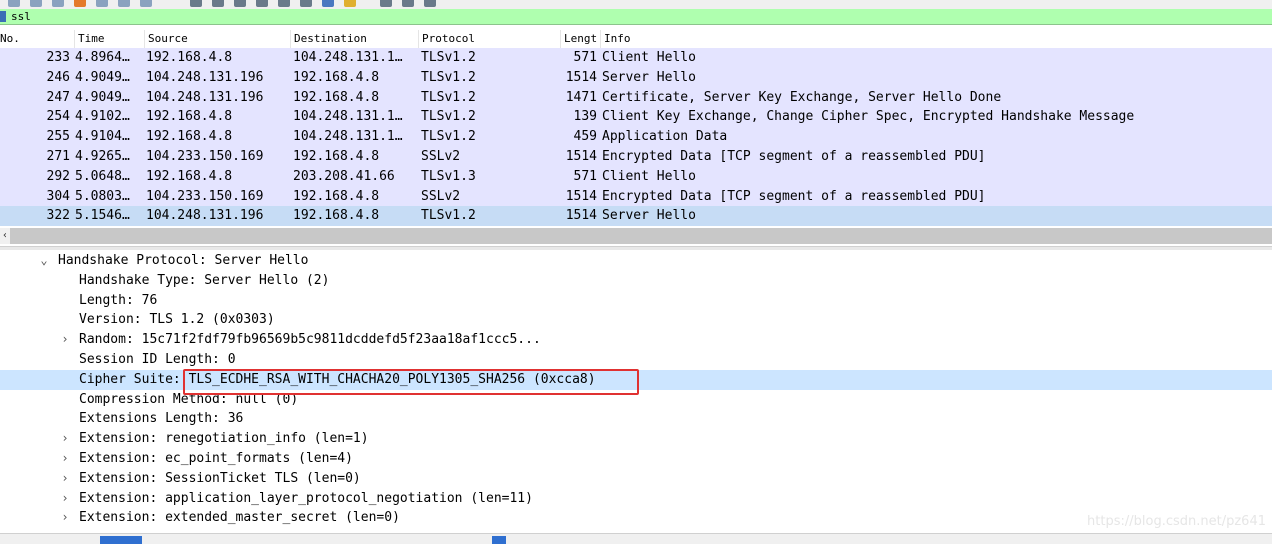 The width and height of the screenshot is (1272, 544). What do you see at coordinates (3, 16) in the screenshot?
I see `bookmark-icon` at bounding box center [3, 16].